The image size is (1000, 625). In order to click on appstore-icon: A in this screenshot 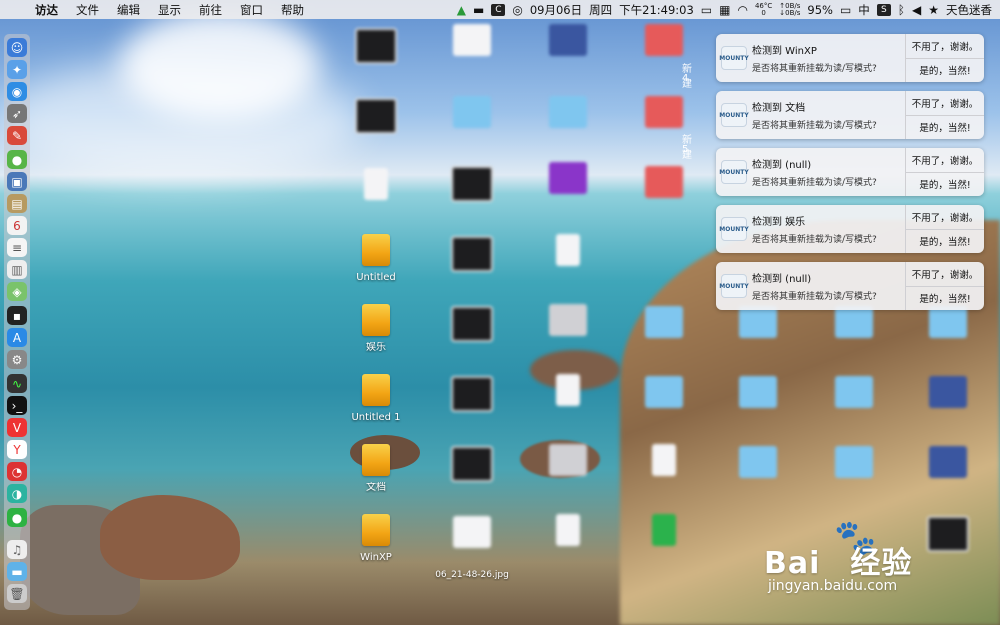, I will do `click(17, 337)`.